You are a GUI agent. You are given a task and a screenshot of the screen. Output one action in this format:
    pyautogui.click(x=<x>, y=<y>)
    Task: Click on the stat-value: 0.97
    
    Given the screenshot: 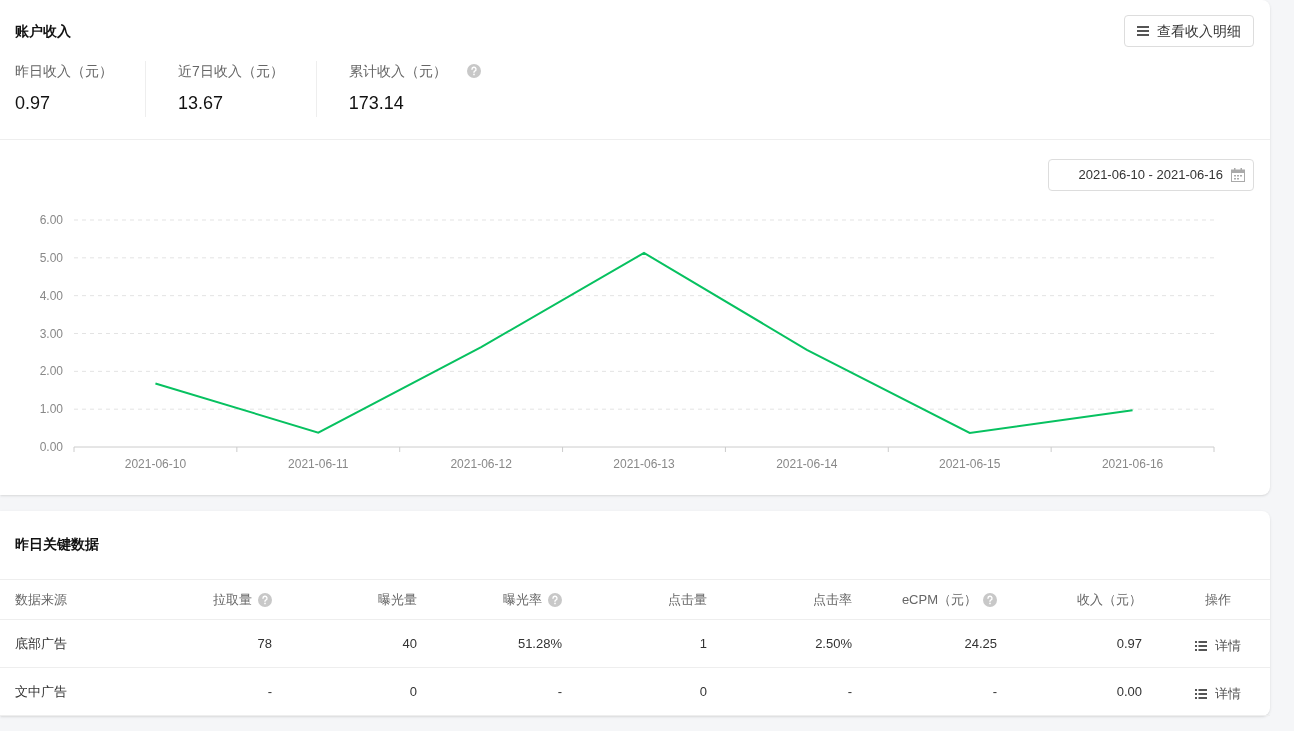 What is the action you would take?
    pyautogui.click(x=33, y=103)
    